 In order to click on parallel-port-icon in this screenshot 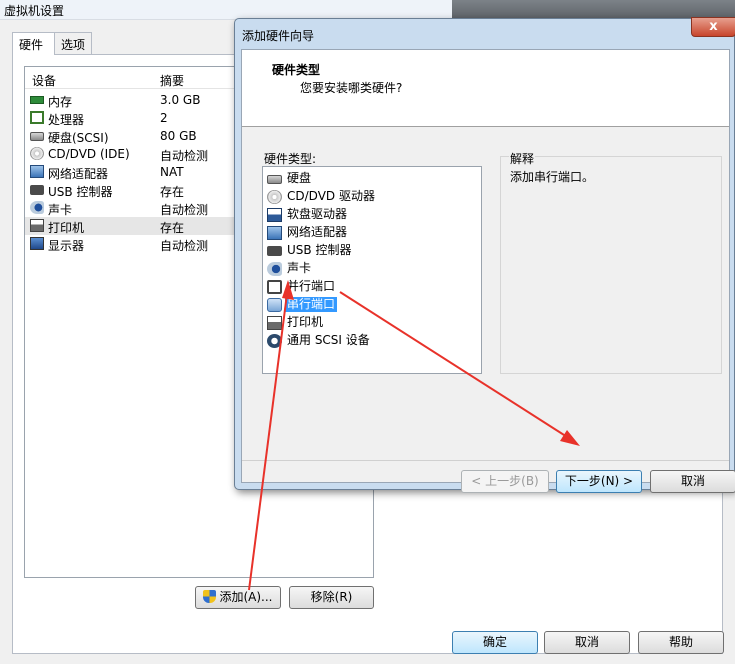, I will do `click(274, 287)`.